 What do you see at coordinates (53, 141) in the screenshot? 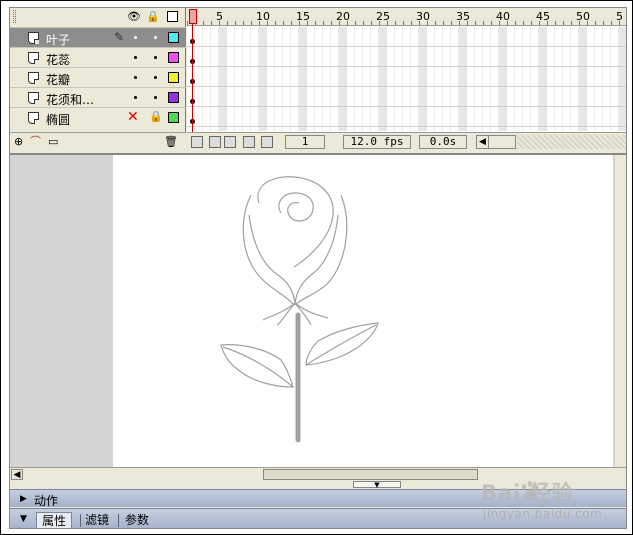
I see `add-folder-icon: ▭` at bounding box center [53, 141].